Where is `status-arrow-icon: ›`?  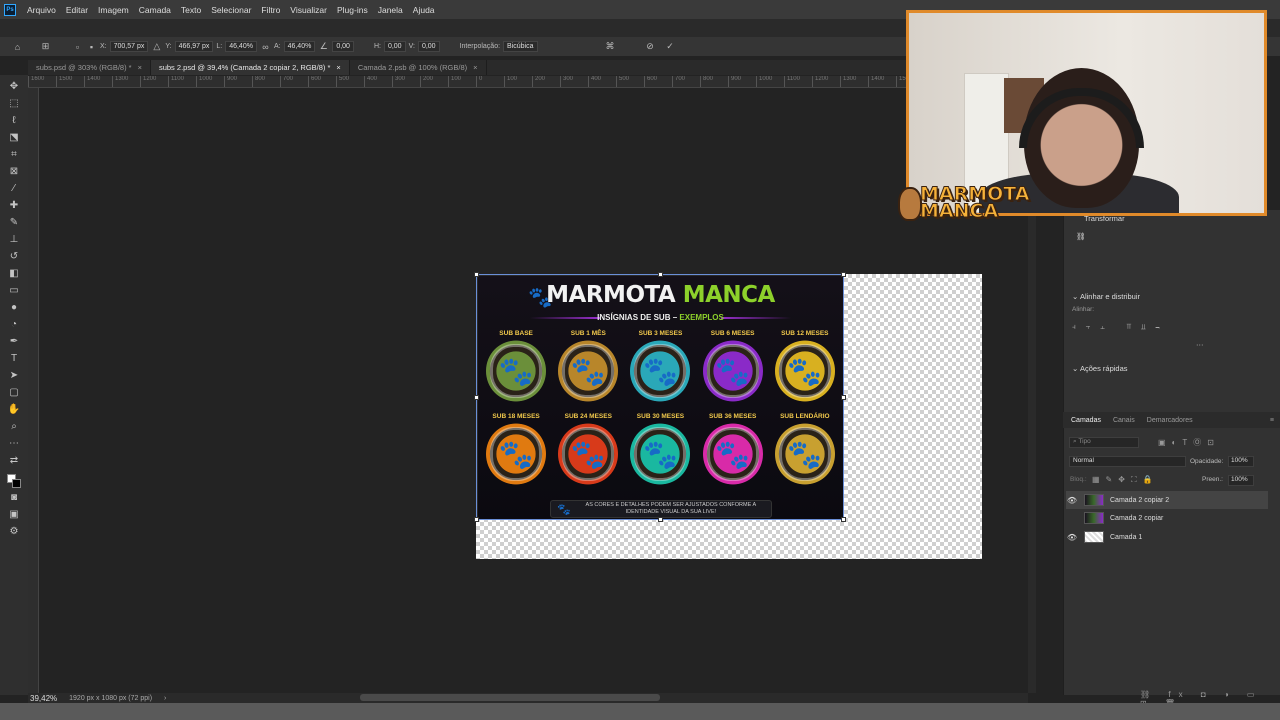 status-arrow-icon: › is located at coordinates (165, 698).